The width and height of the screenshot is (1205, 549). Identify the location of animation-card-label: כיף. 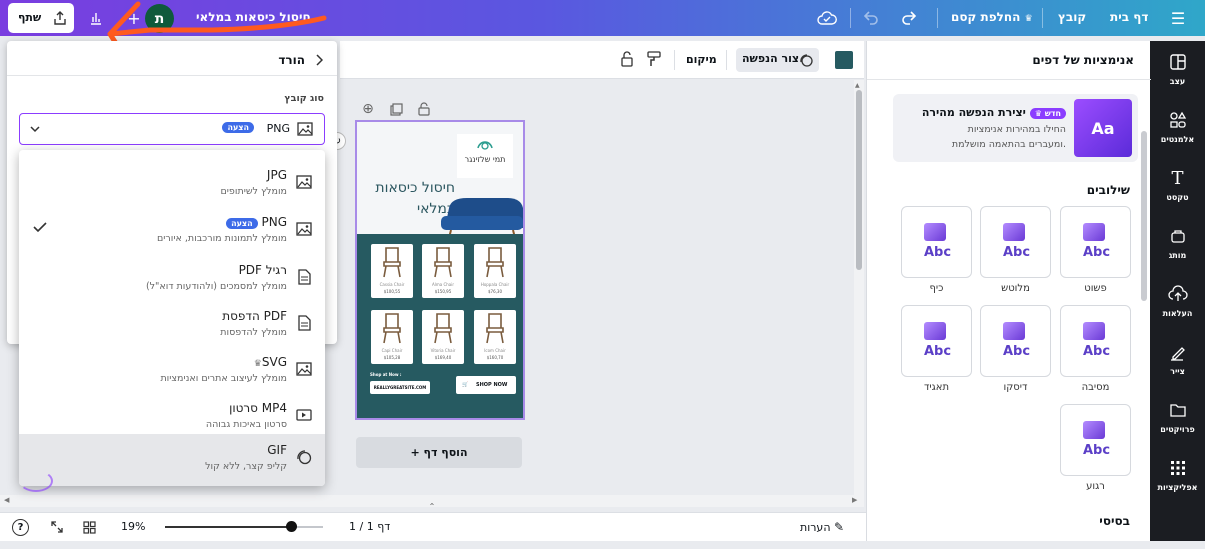
(936, 288).